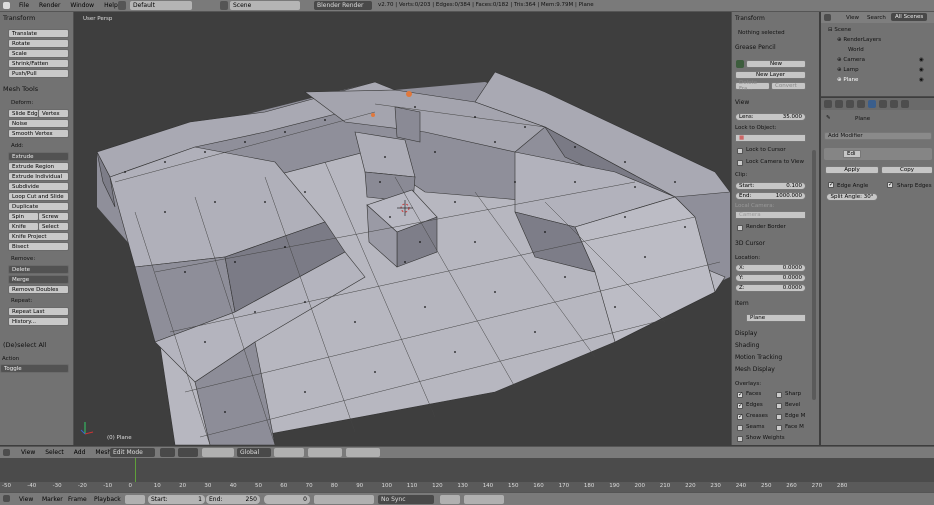 Image resolution: width=934 pixels, height=505 pixels. Describe the element at coordinates (53, 113) in the screenshot. I see `slide-vertex-button: Vertex` at that location.